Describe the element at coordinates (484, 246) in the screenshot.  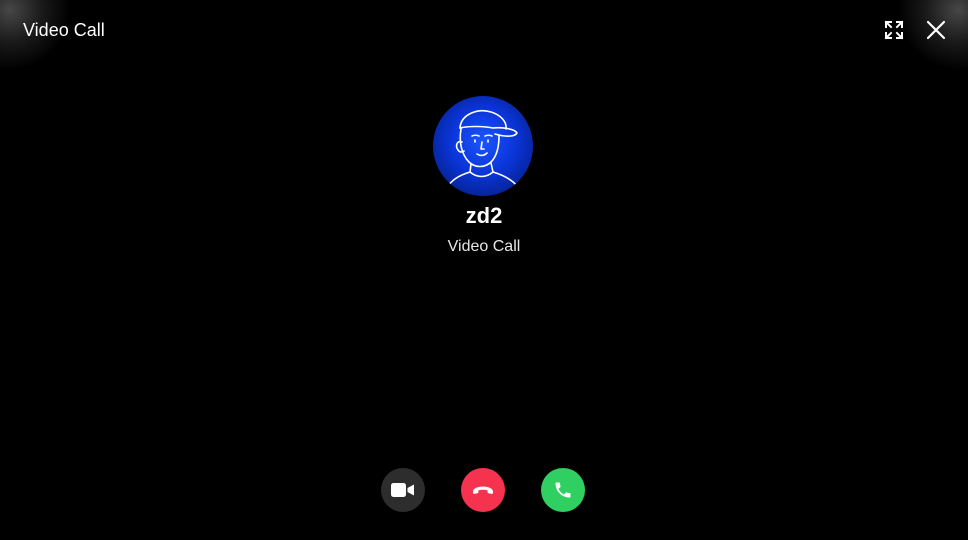
I see `call-type-label: Video Call` at that location.